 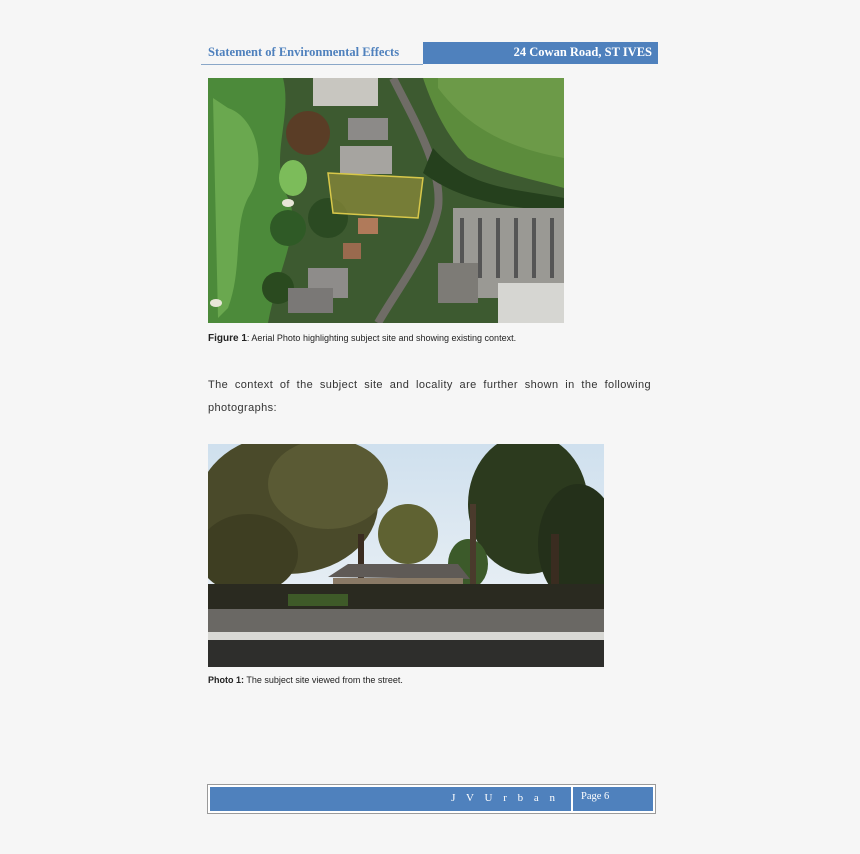 I want to click on footer-company: J V U r b a n, so click(x=505, y=798).